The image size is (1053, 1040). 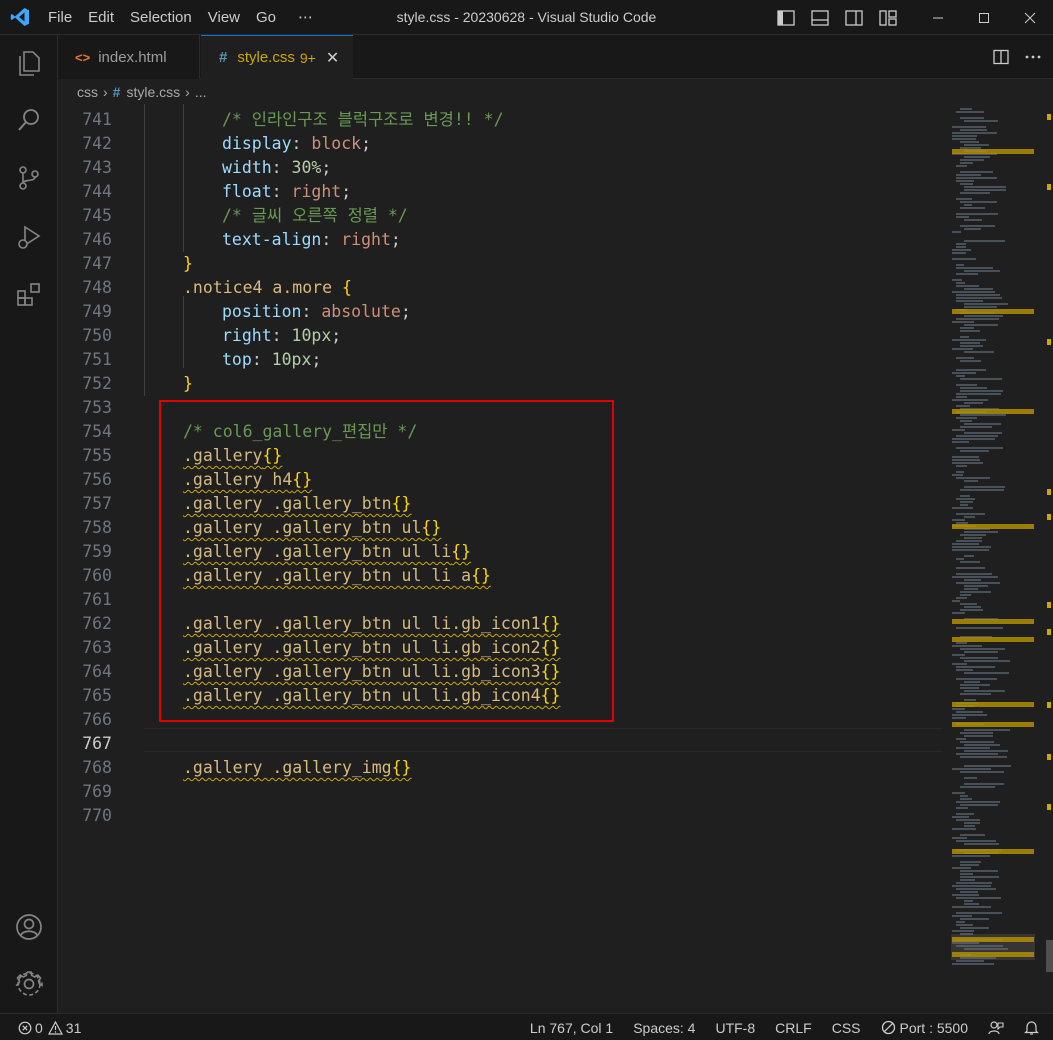 What do you see at coordinates (29, 927) in the screenshot?
I see `accounts-icon` at bounding box center [29, 927].